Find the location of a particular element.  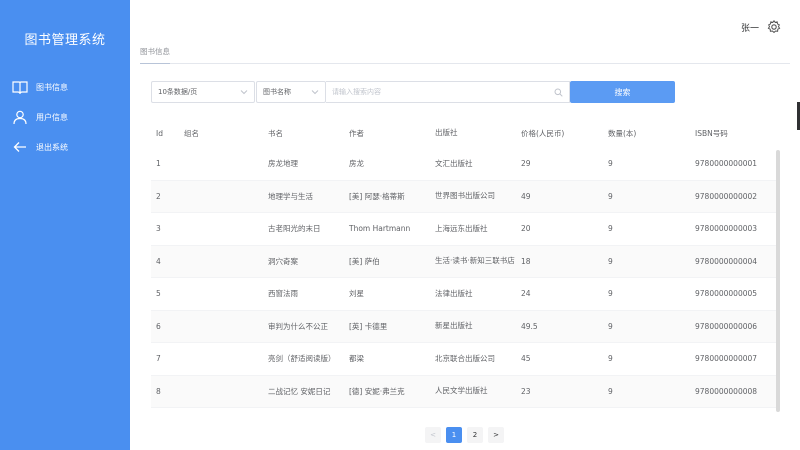

cell-publisher: 世界图书出版公司 is located at coordinates (465, 196).